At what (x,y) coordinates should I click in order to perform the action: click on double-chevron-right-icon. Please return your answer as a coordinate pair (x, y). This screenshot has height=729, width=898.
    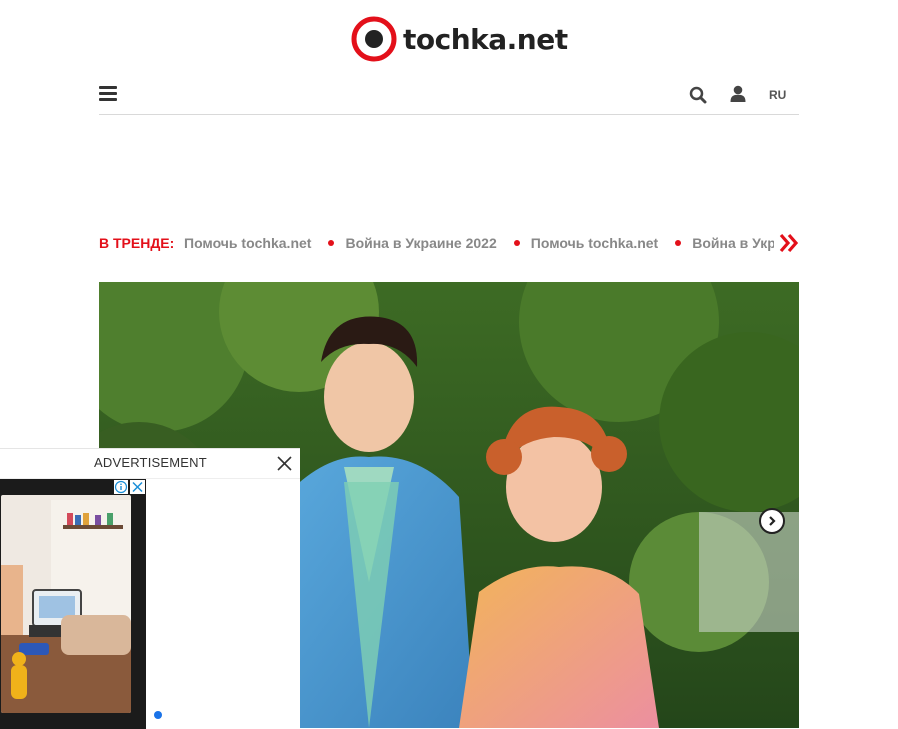
    Looking at the image, I should click on (788, 244).